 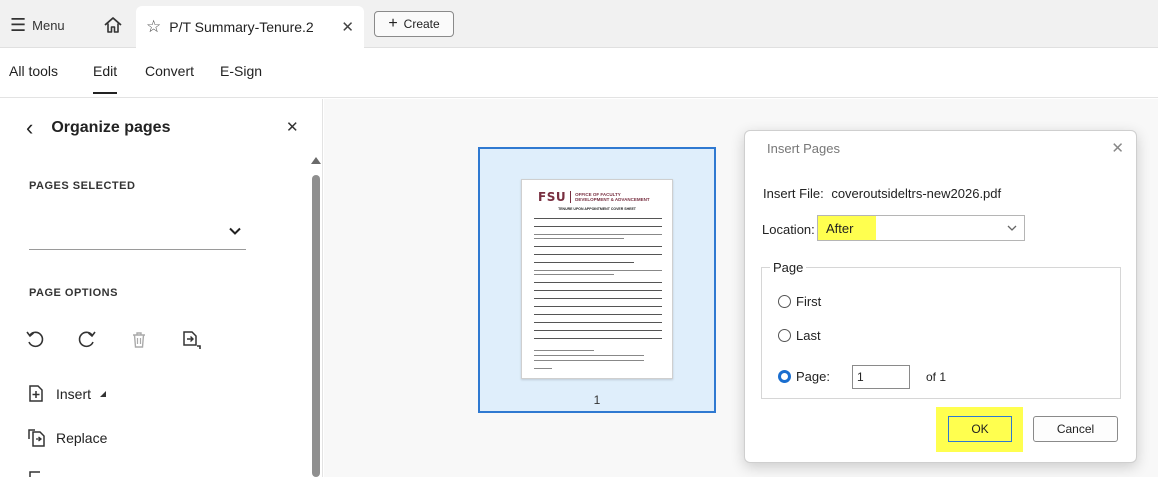 I want to click on document-tab-title: P/T Summary-Tenure.2, so click(x=241, y=27).